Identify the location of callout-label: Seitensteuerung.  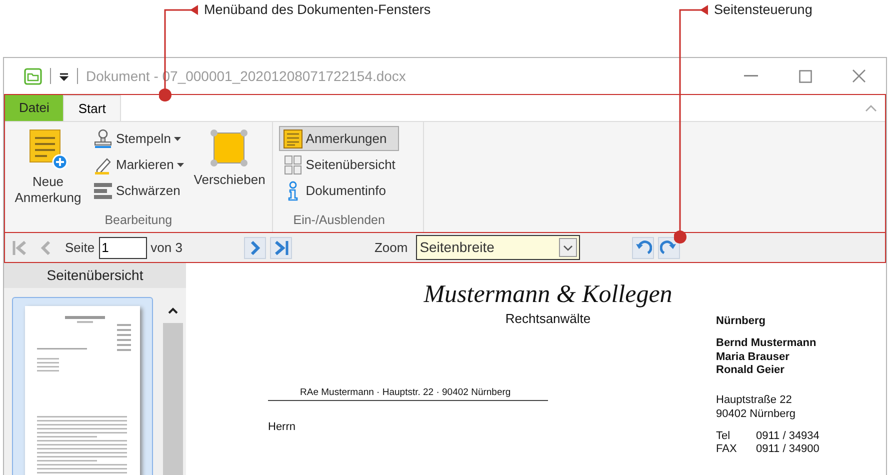
(763, 10).